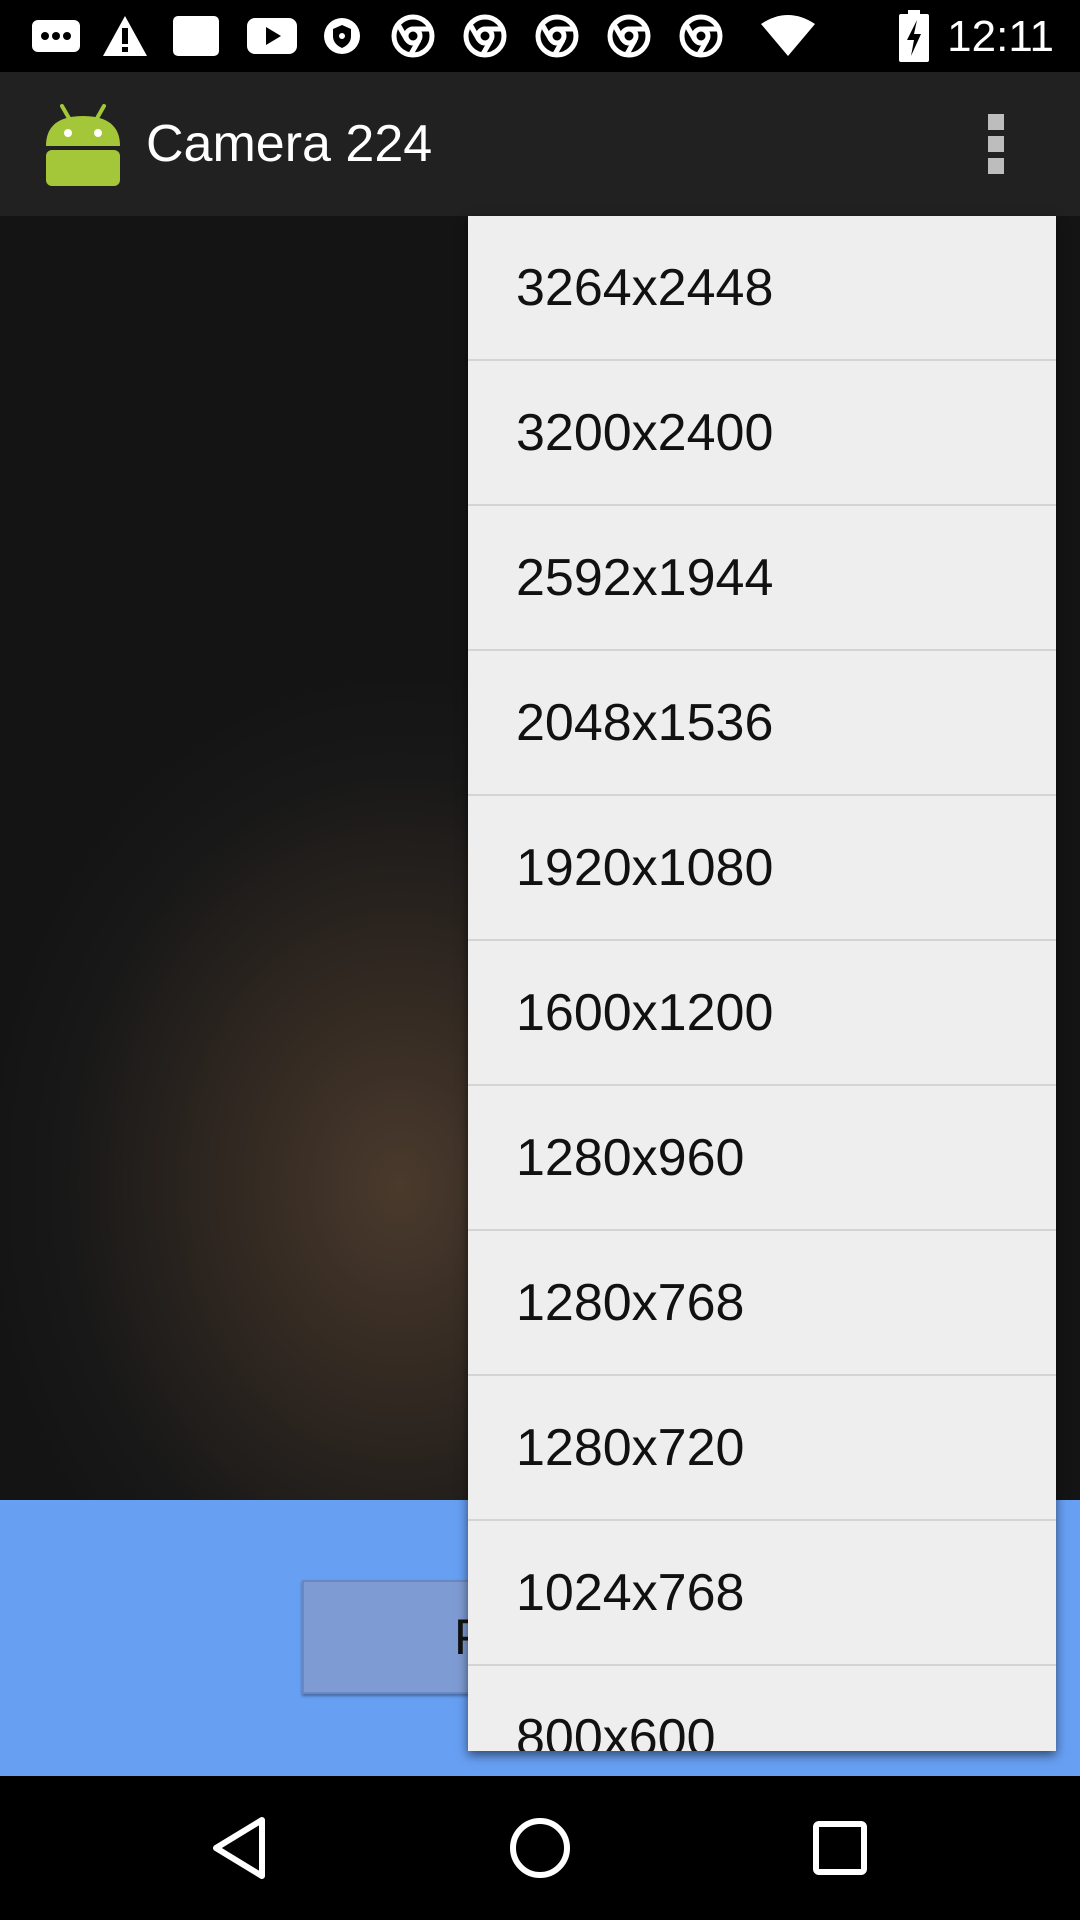 Image resolution: width=1080 pixels, height=1920 pixels. Describe the element at coordinates (762, 1303) in the screenshot. I see `menu-item-resolution: 1280x768` at that location.